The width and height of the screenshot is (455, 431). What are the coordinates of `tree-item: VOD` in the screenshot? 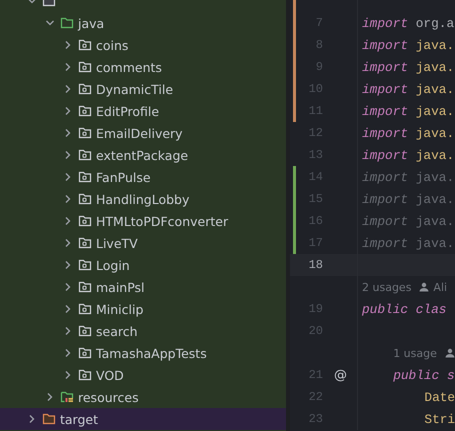 It's located at (143, 375).